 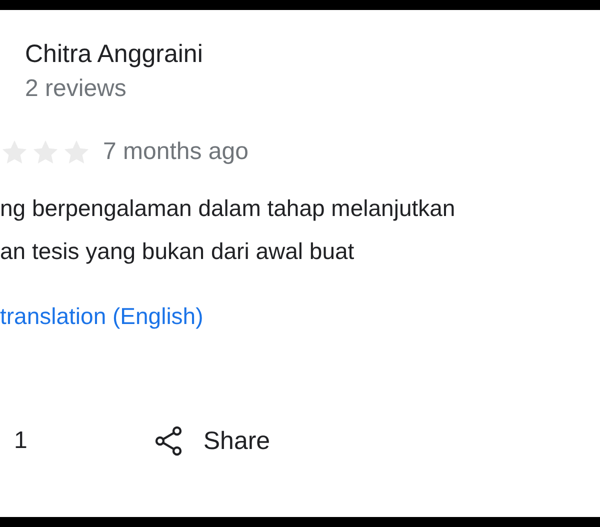 I want to click on reviewer-name: Chitra Anggraini, so click(x=312, y=54).